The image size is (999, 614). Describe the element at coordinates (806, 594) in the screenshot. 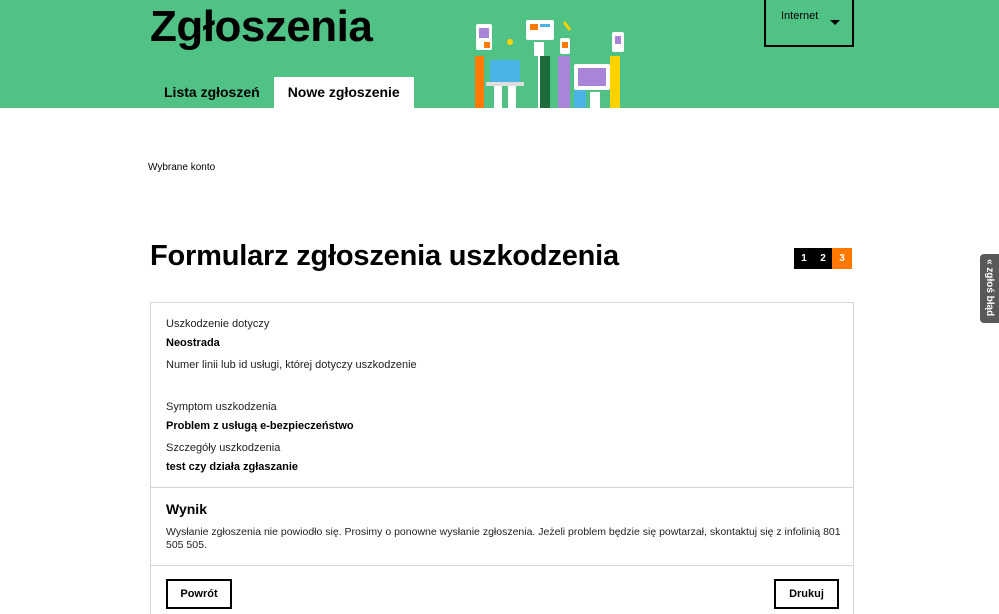

I see `print-button: Drukuj` at that location.